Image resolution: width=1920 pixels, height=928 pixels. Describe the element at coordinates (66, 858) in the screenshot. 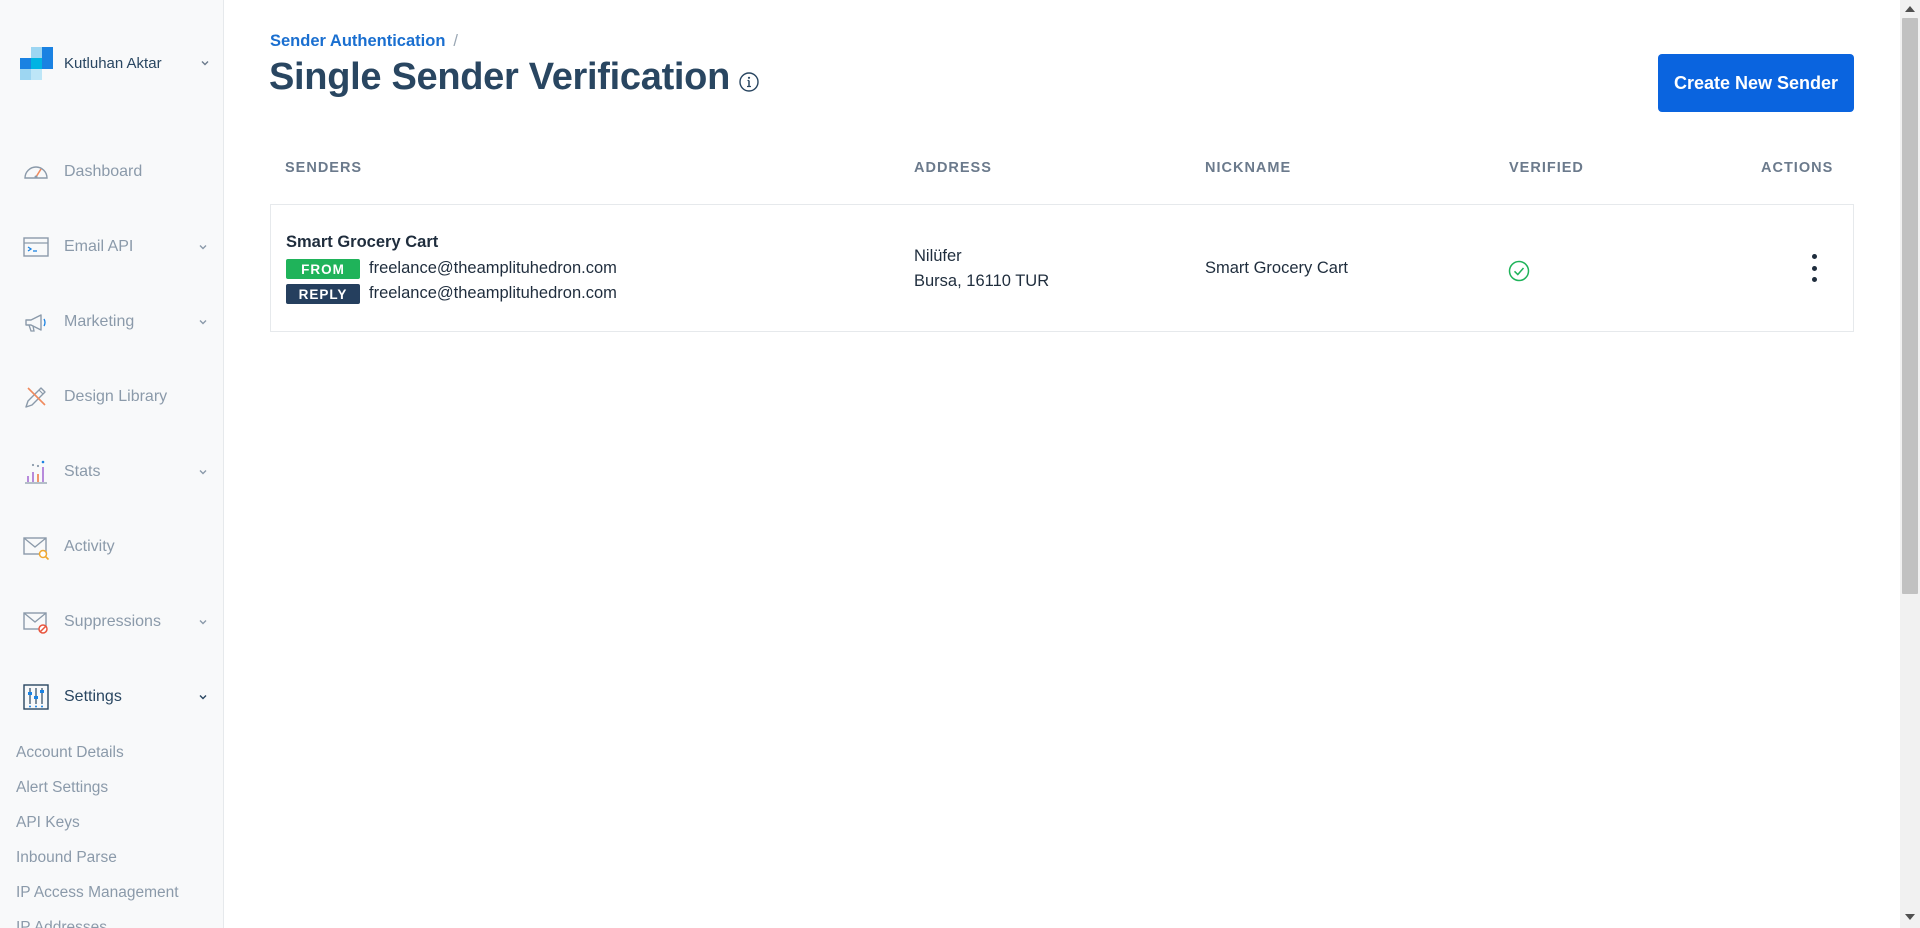

I see `subnav-inbound-parse: Inbound Parse` at that location.